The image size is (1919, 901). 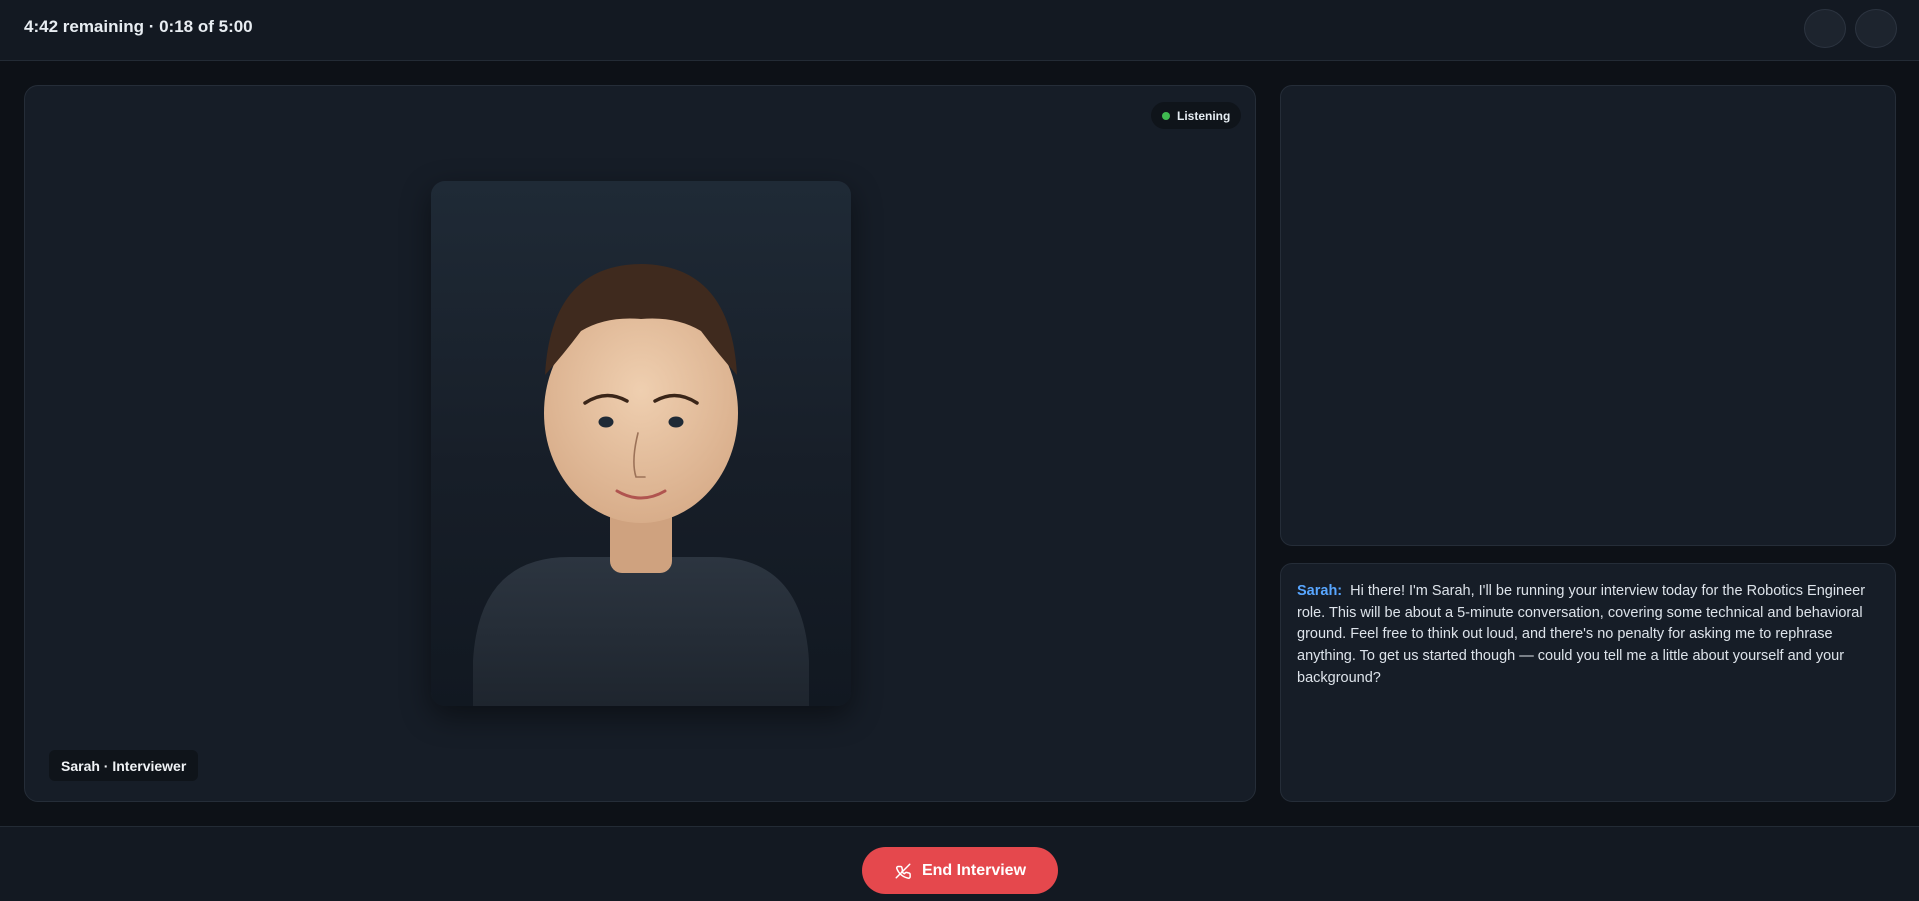 What do you see at coordinates (974, 870) in the screenshot?
I see `end-interview-label: End Interview` at bounding box center [974, 870].